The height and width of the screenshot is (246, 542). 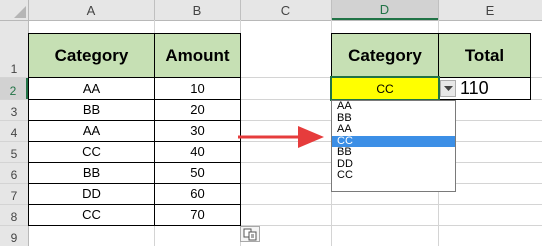 I want to click on dropdown-arrow-icon, so click(x=448, y=88).